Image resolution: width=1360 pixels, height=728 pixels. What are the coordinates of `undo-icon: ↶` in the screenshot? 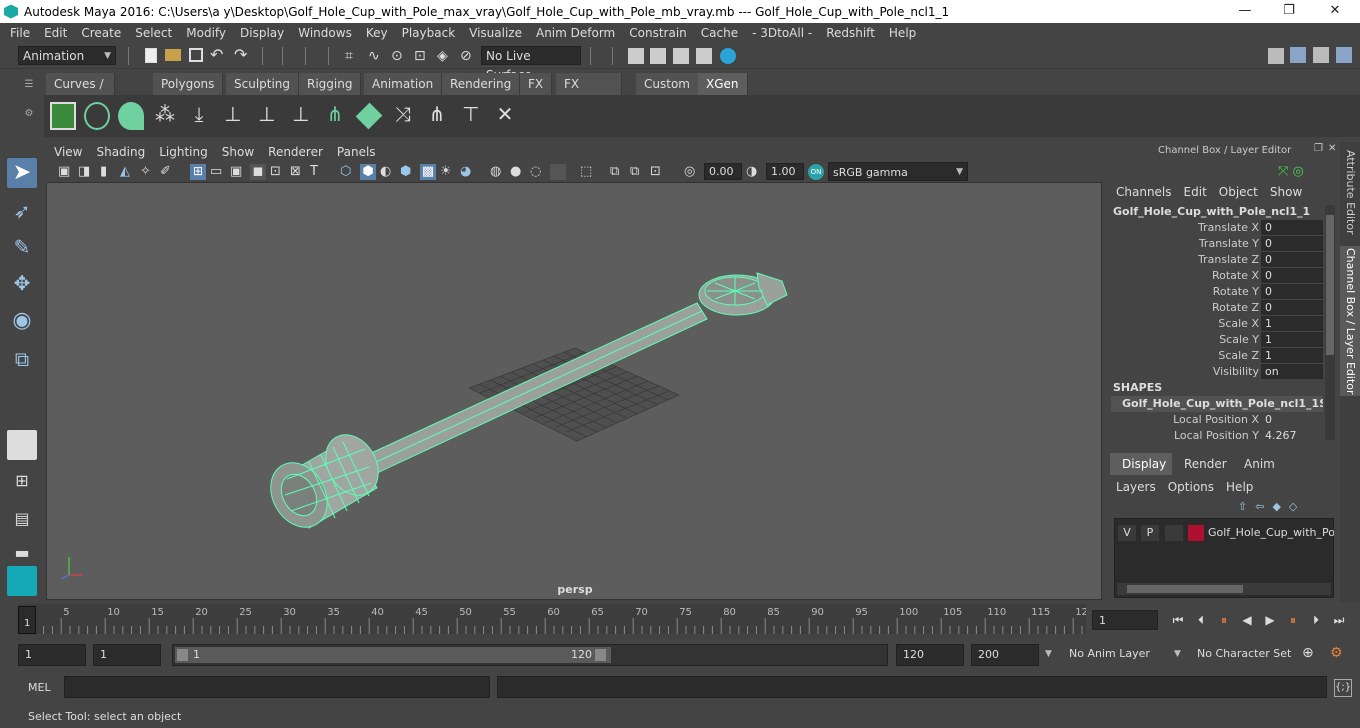 It's located at (218, 55).